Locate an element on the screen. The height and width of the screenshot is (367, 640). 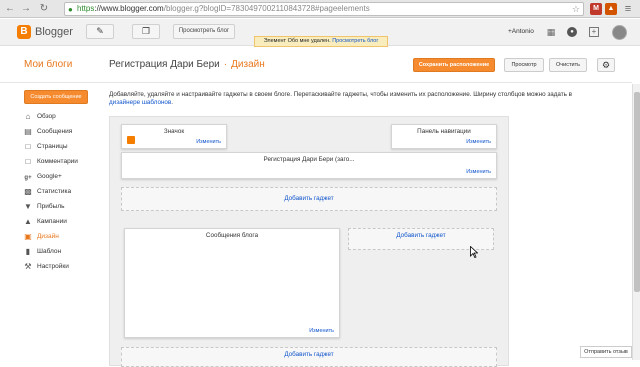
sidebar-item-settings: ⚒ Настройки is located at coordinates (66, 267).